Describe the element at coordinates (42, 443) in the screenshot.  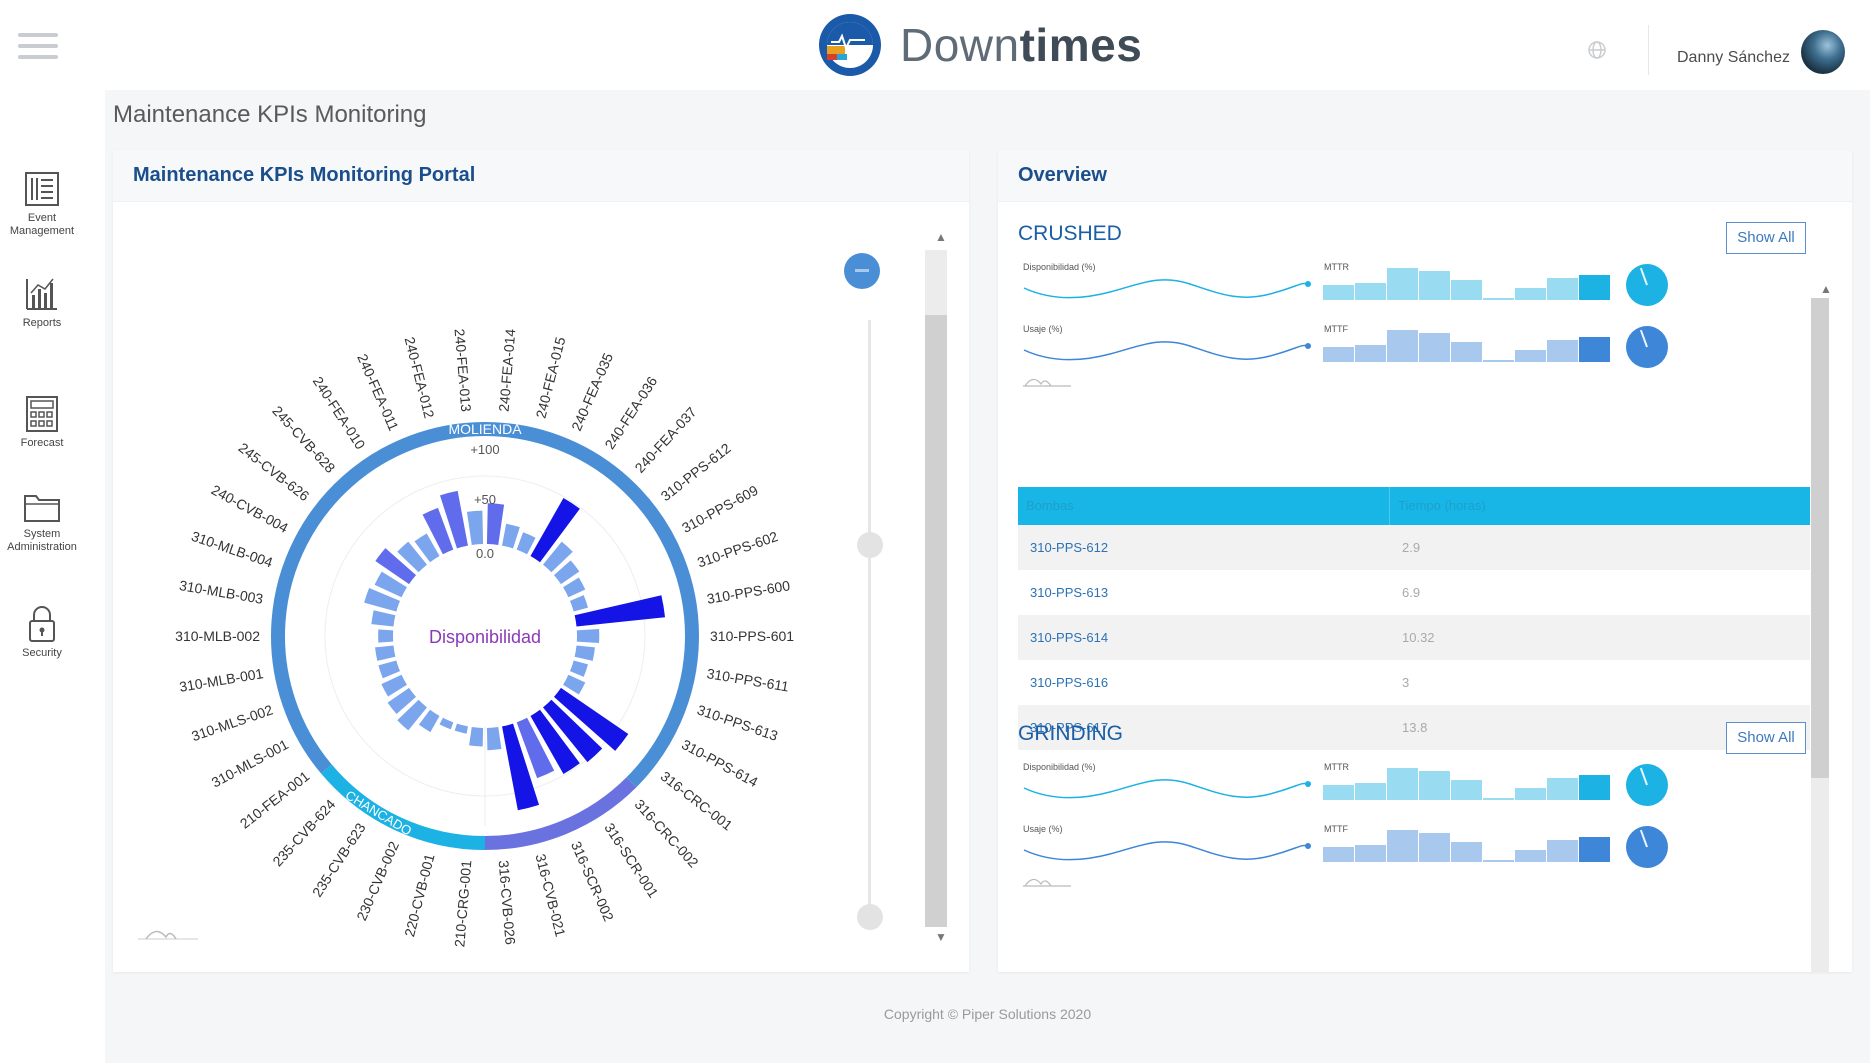
I see `sidebar-item-label: Forecast` at that location.